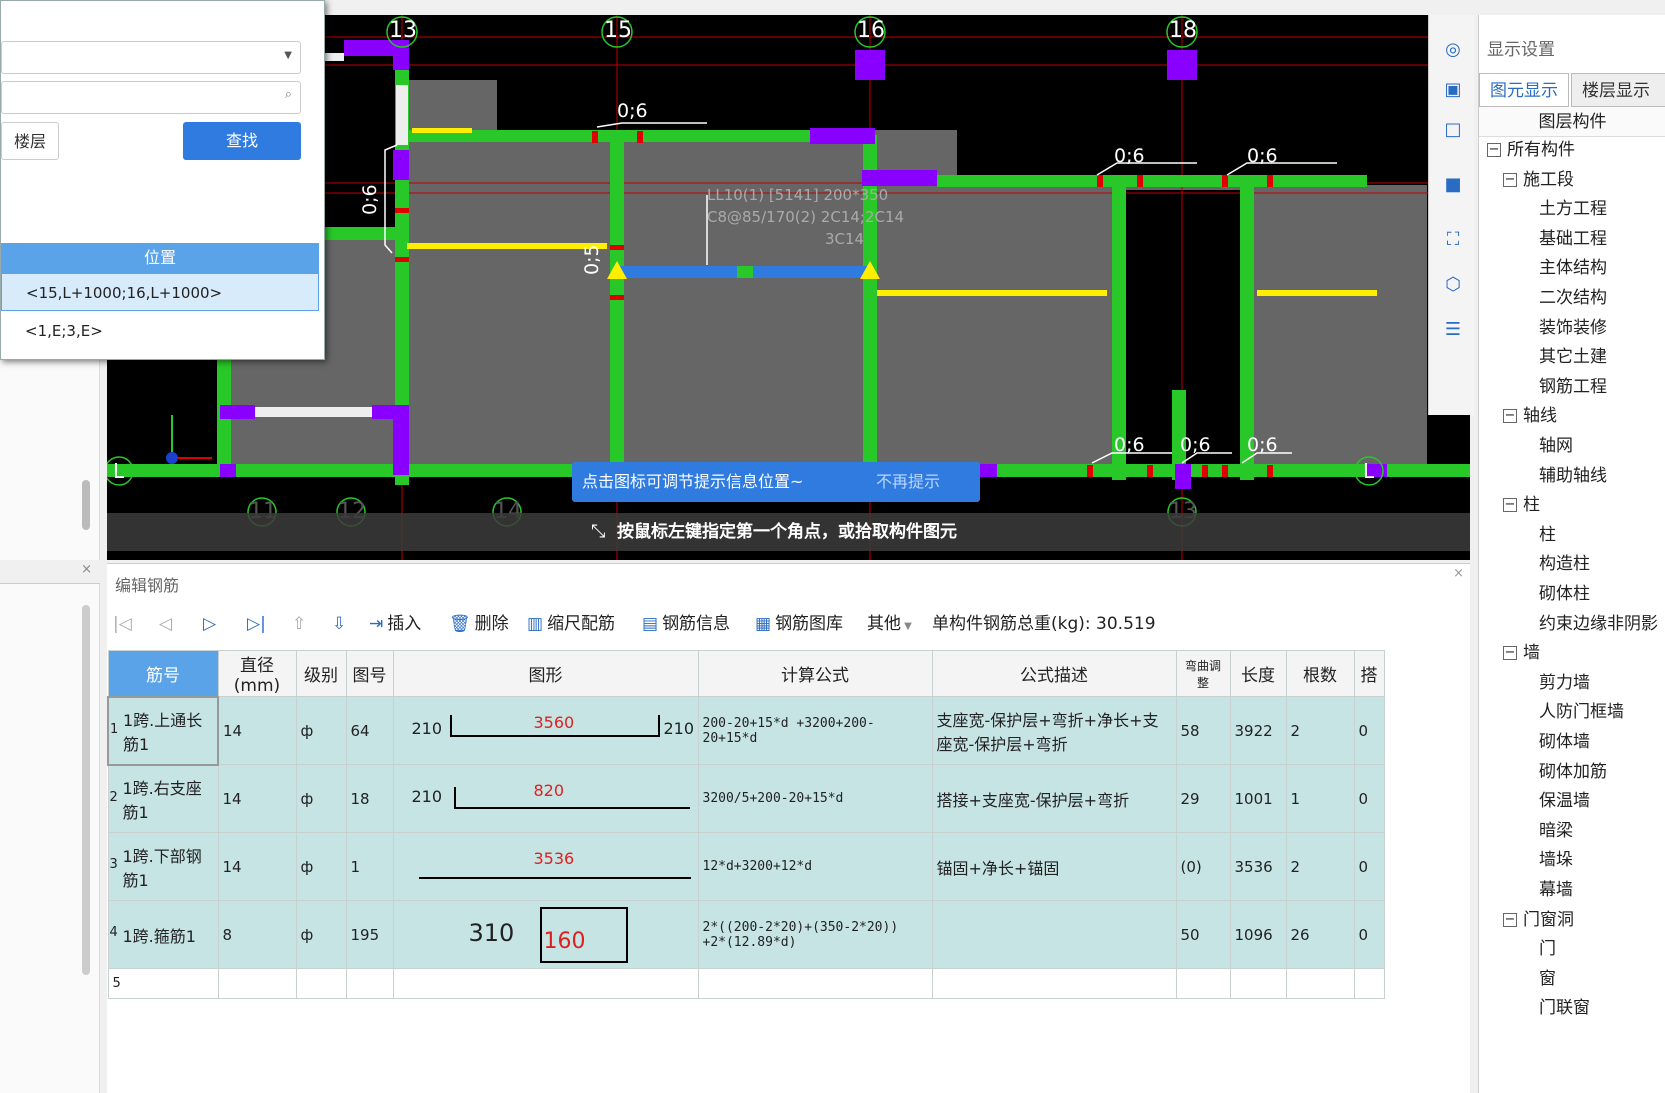  Describe the element at coordinates (257, 673) in the screenshot. I see `col-header: 直径(mm)` at that location.